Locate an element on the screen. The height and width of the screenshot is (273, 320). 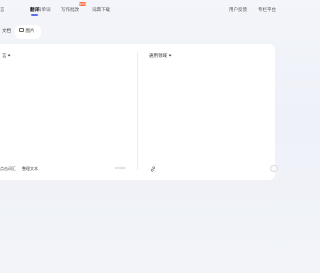
image-icon is located at coordinates (21, 30).